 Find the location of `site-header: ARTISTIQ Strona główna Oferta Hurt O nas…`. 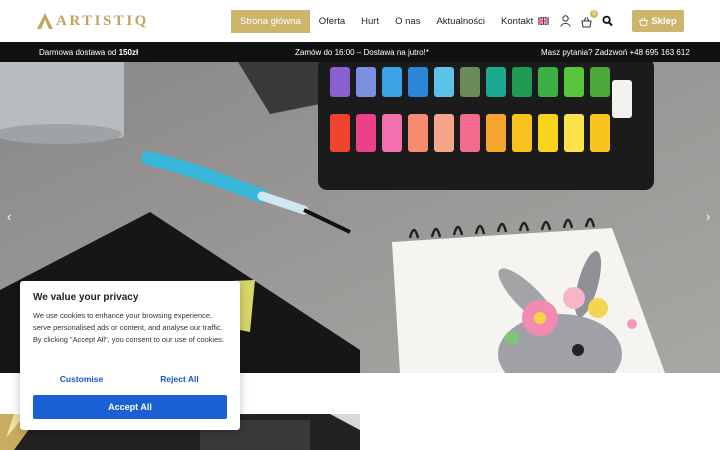

site-header: ARTISTIQ Strona główna Oferta Hurt O nas… is located at coordinates (360, 21).